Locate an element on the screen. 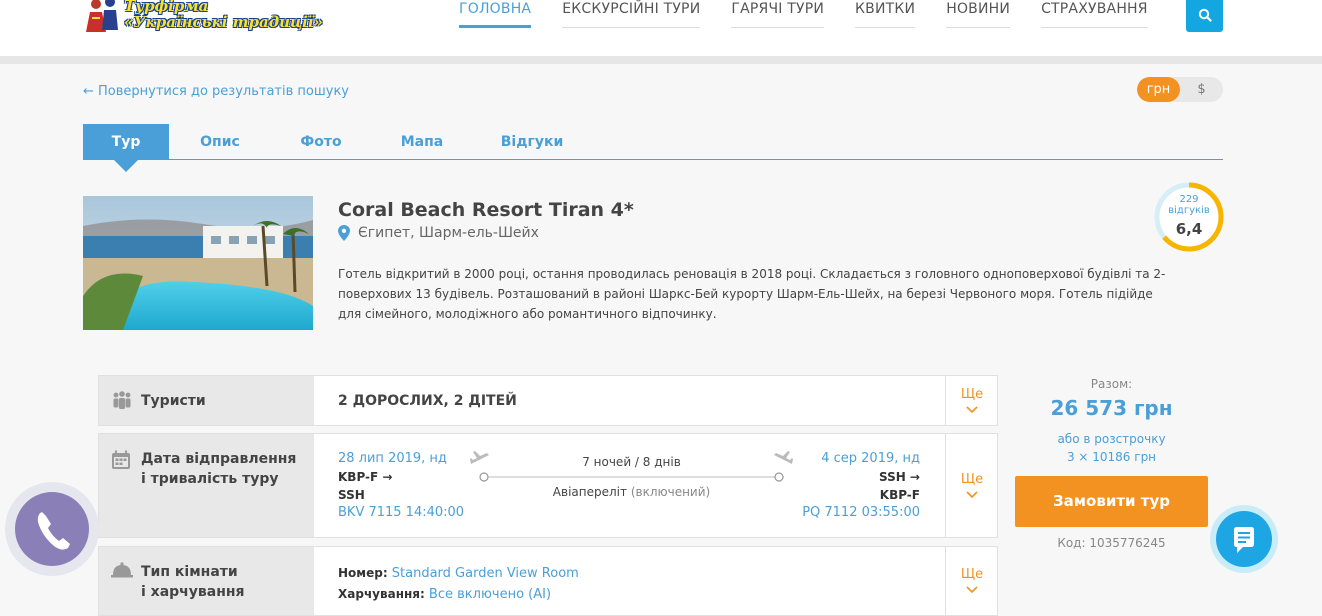 Image resolution: width=1322 pixels, height=616 pixels. search-button is located at coordinates (1204, 16).